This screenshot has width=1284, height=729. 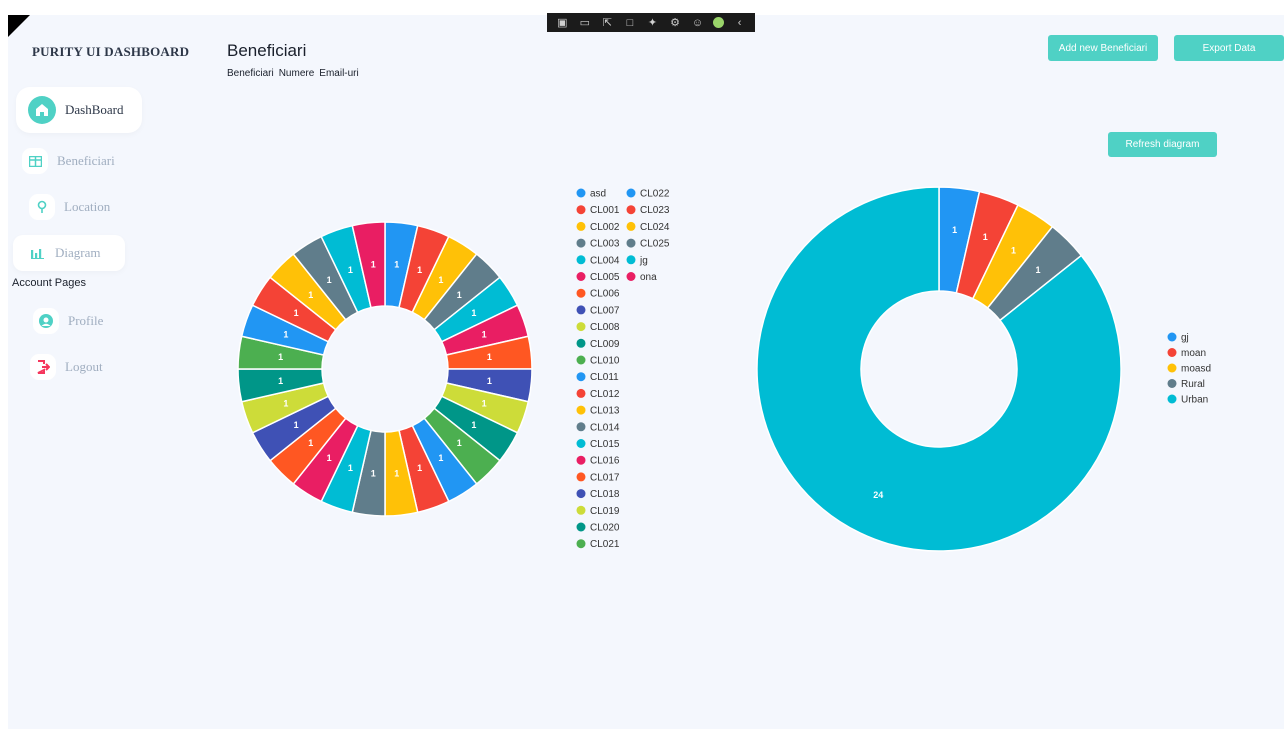 I want to click on chevron-left-icon: ‹, so click(x=740, y=23).